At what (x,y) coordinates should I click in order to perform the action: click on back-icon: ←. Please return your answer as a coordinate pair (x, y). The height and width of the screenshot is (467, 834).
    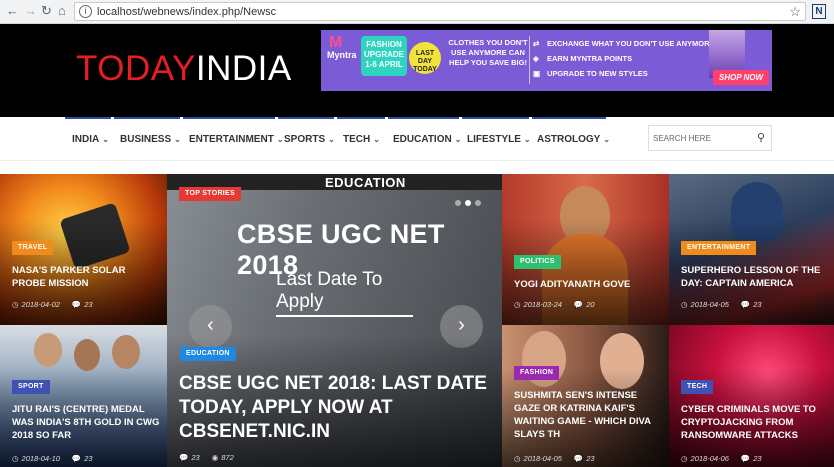
    Looking at the image, I should click on (12, 10).